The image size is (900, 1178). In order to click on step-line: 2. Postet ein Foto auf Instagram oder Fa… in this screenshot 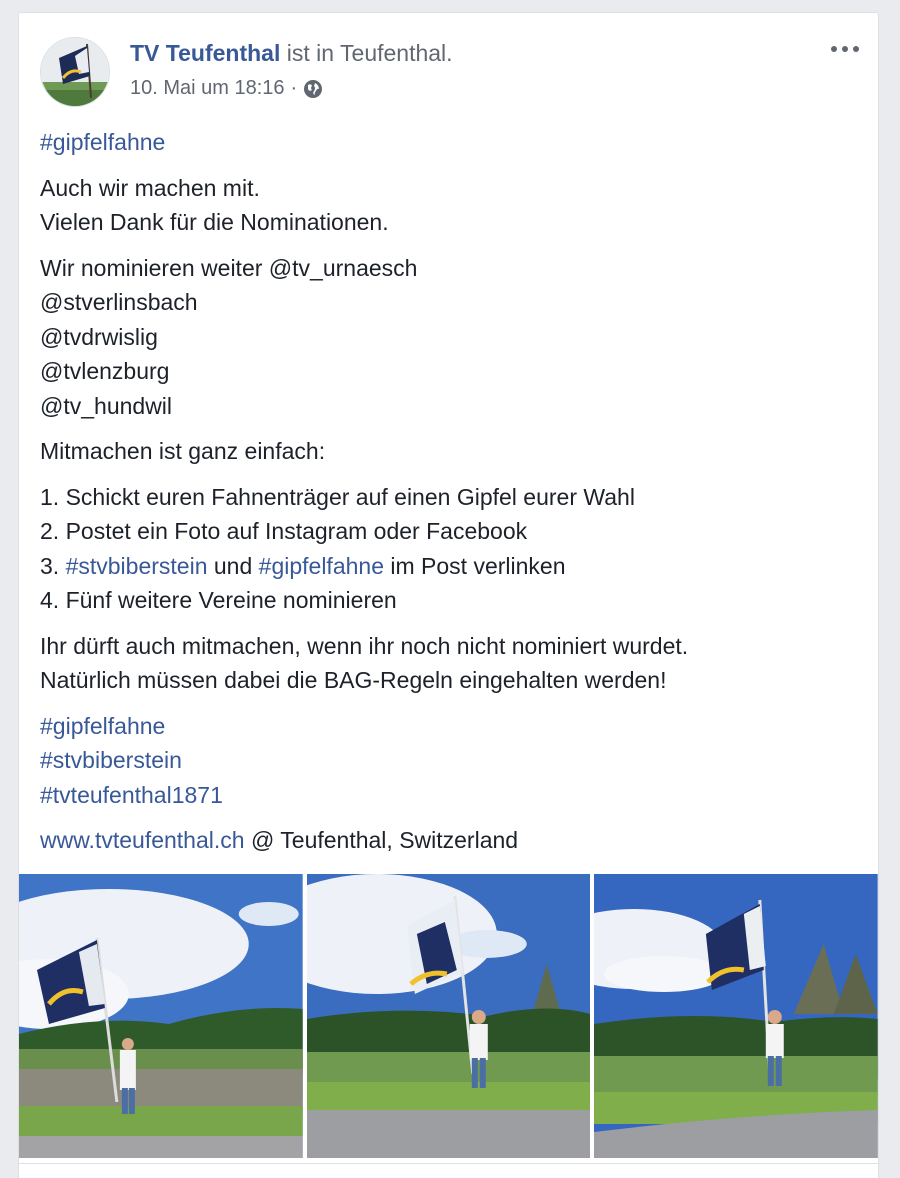, I will do `click(284, 531)`.